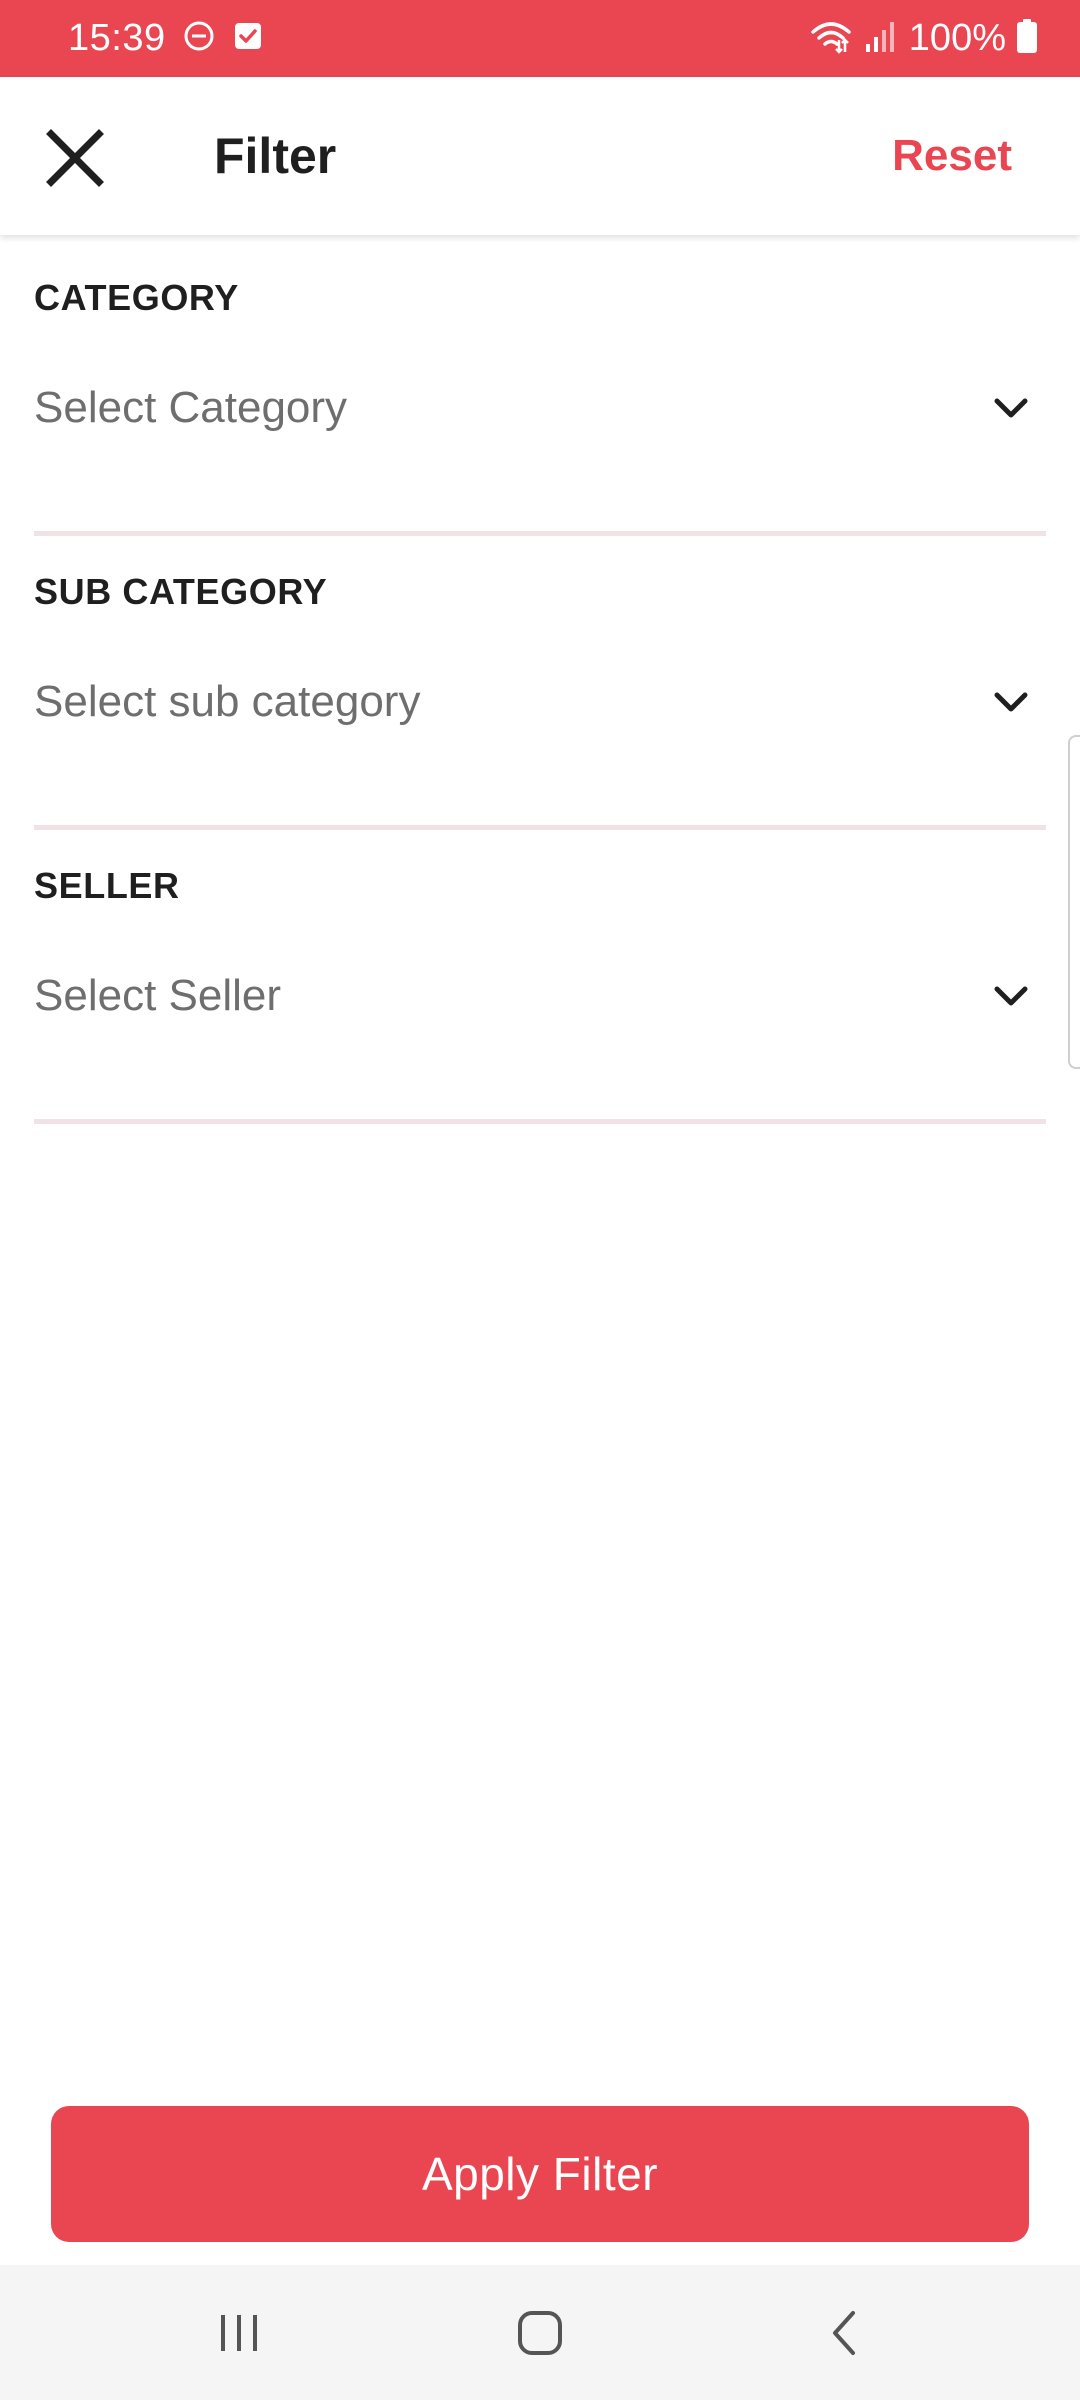 The image size is (1080, 2400). I want to click on home-button, so click(540, 2332).